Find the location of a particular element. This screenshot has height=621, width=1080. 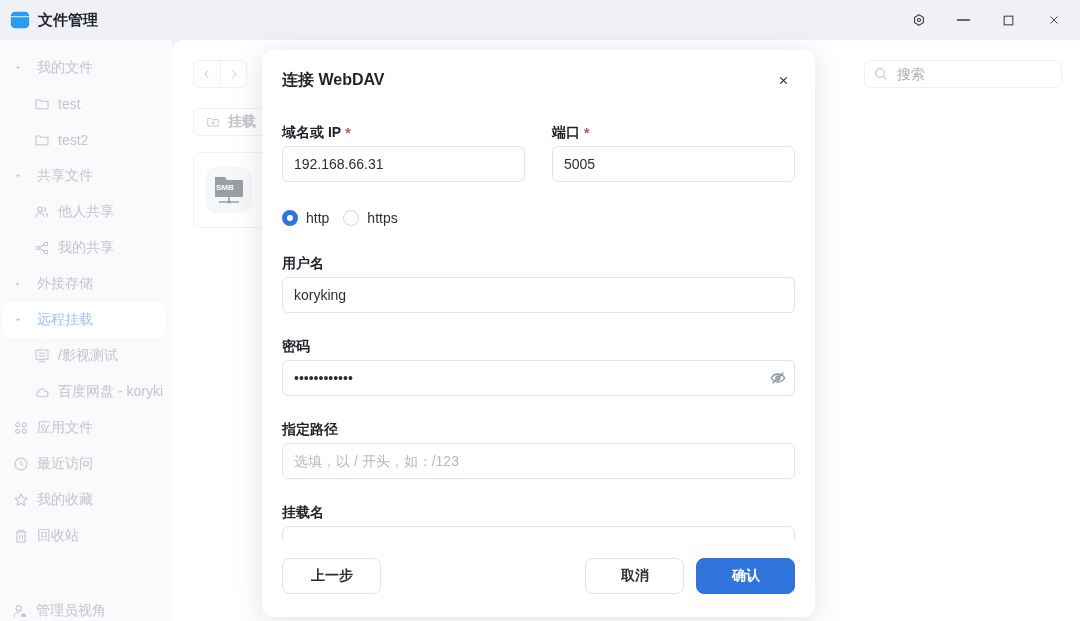

folder-badge-text: SMB is located at coordinates (225, 187).